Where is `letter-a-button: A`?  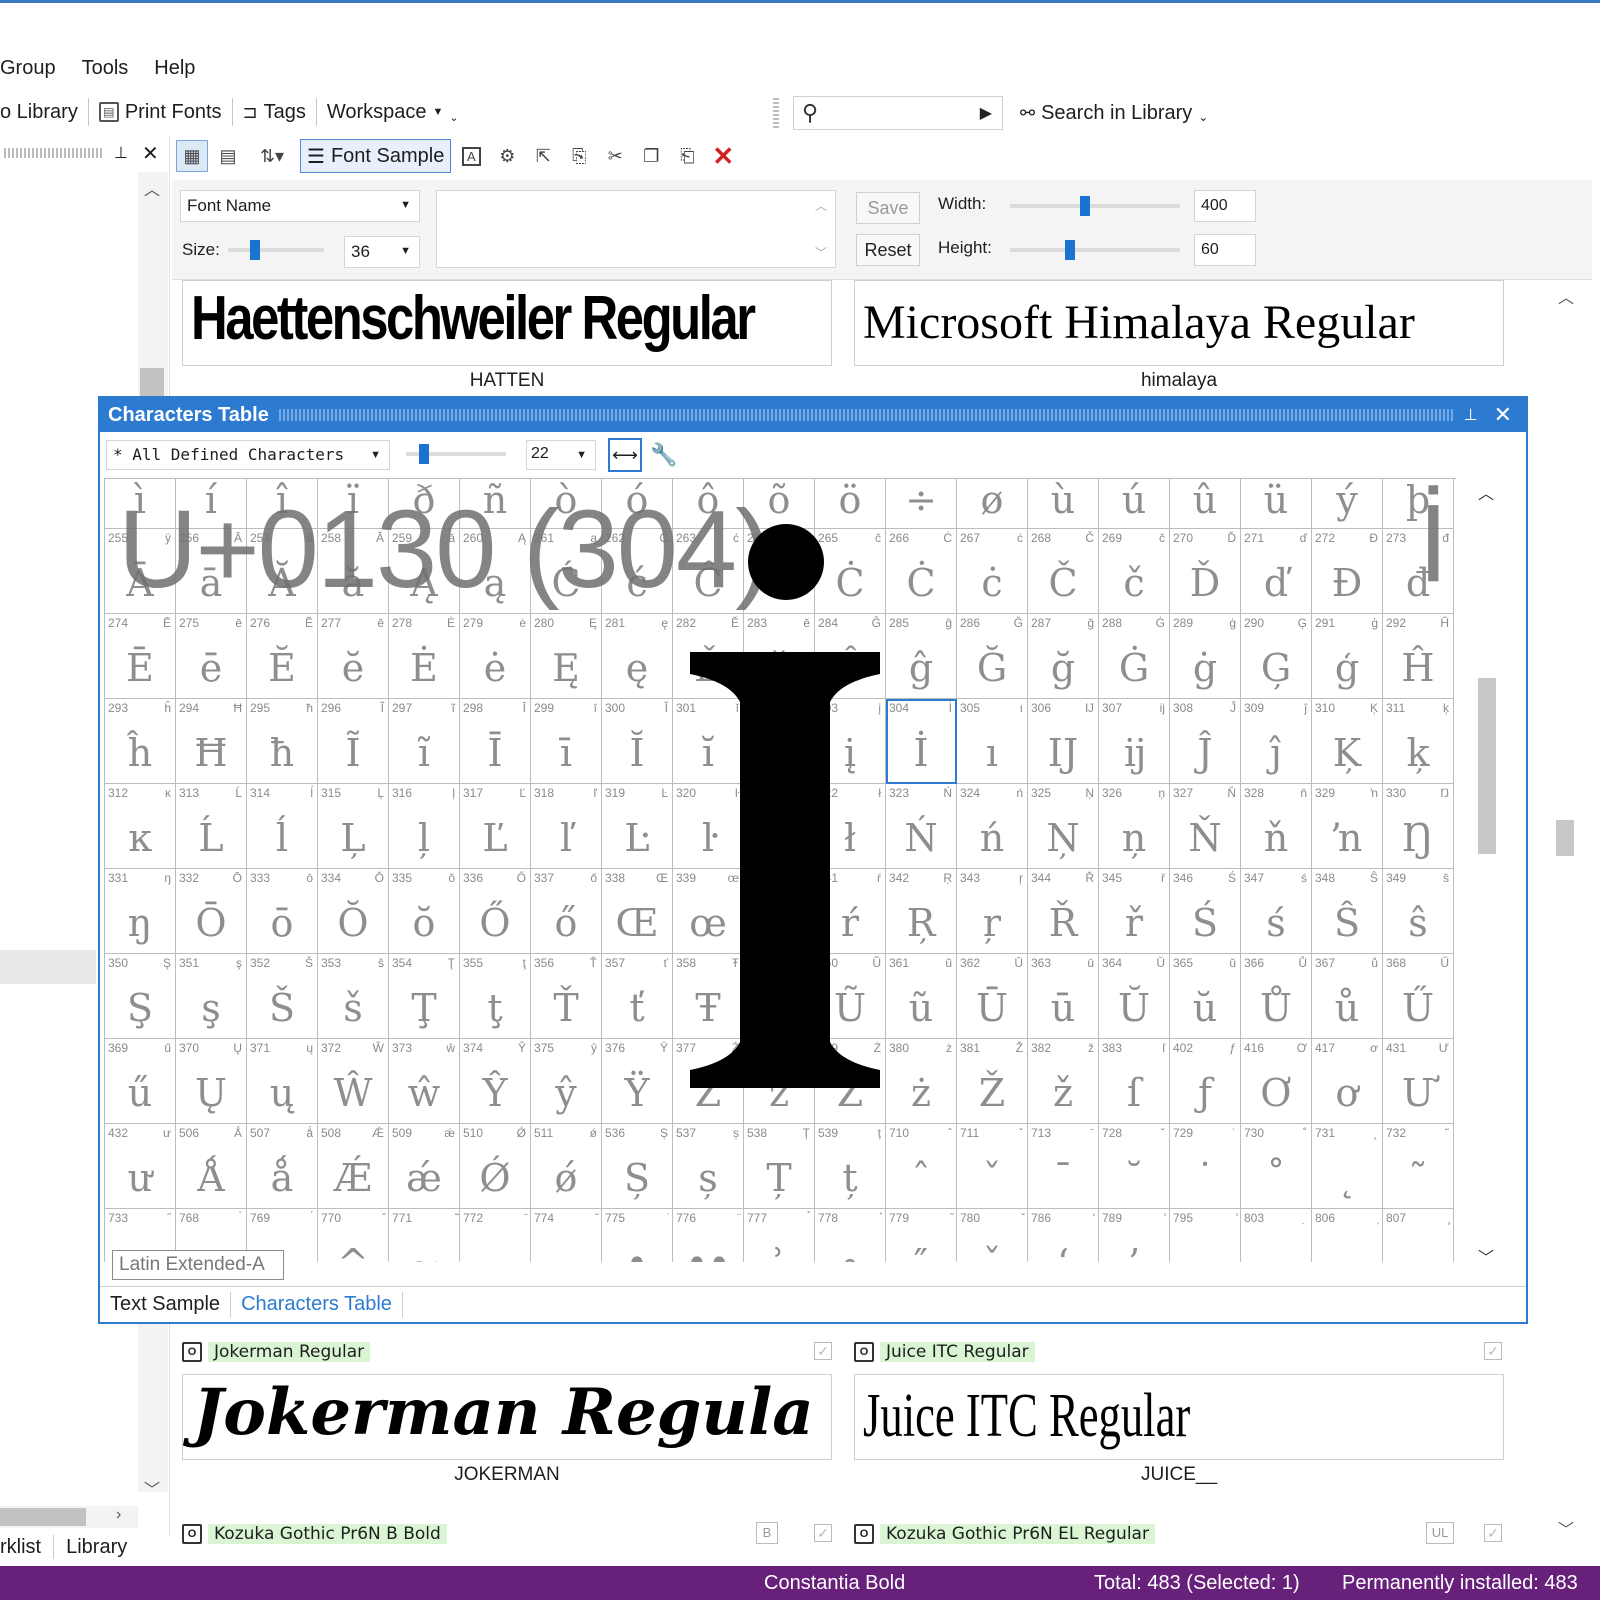
letter-a-button: A is located at coordinates (471, 156).